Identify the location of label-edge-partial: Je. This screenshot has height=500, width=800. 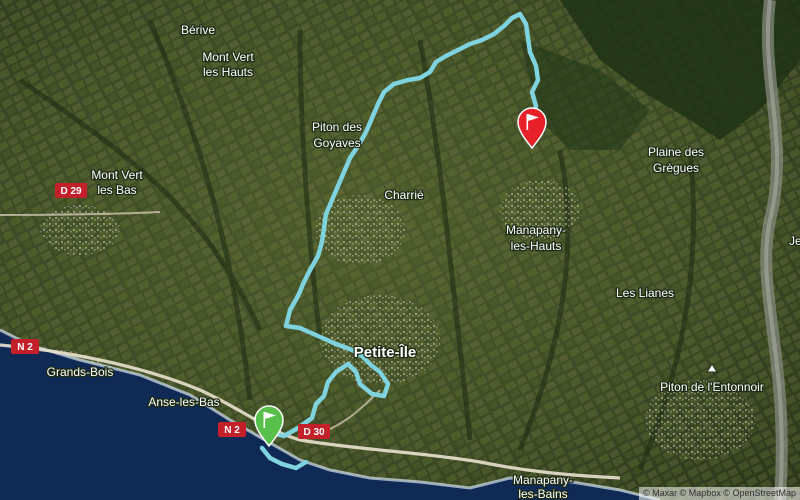
(794, 241).